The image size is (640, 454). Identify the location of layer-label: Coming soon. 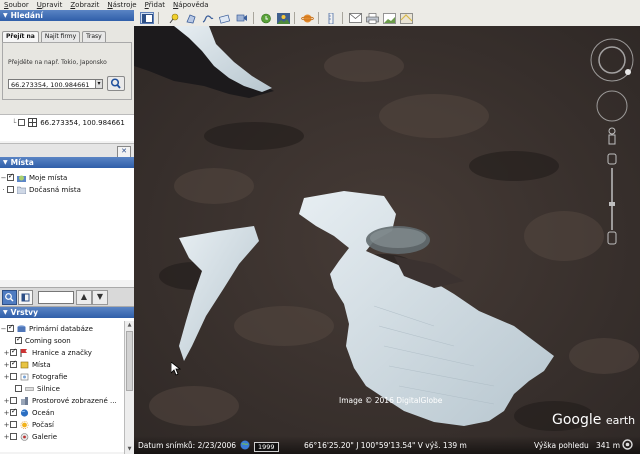
(48, 340).